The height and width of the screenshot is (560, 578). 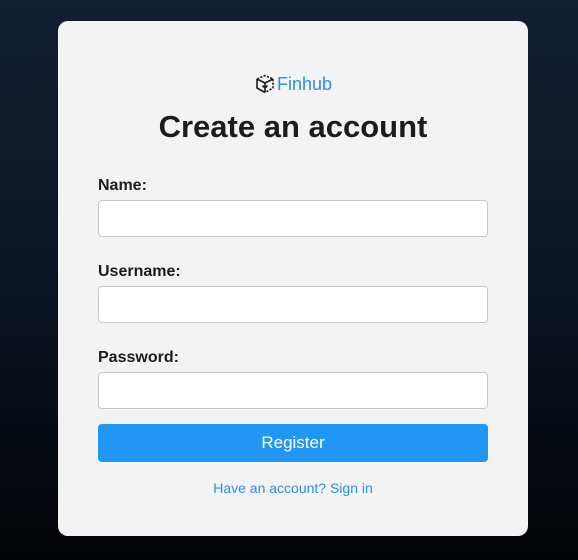 I want to click on name-field, so click(x=293, y=218).